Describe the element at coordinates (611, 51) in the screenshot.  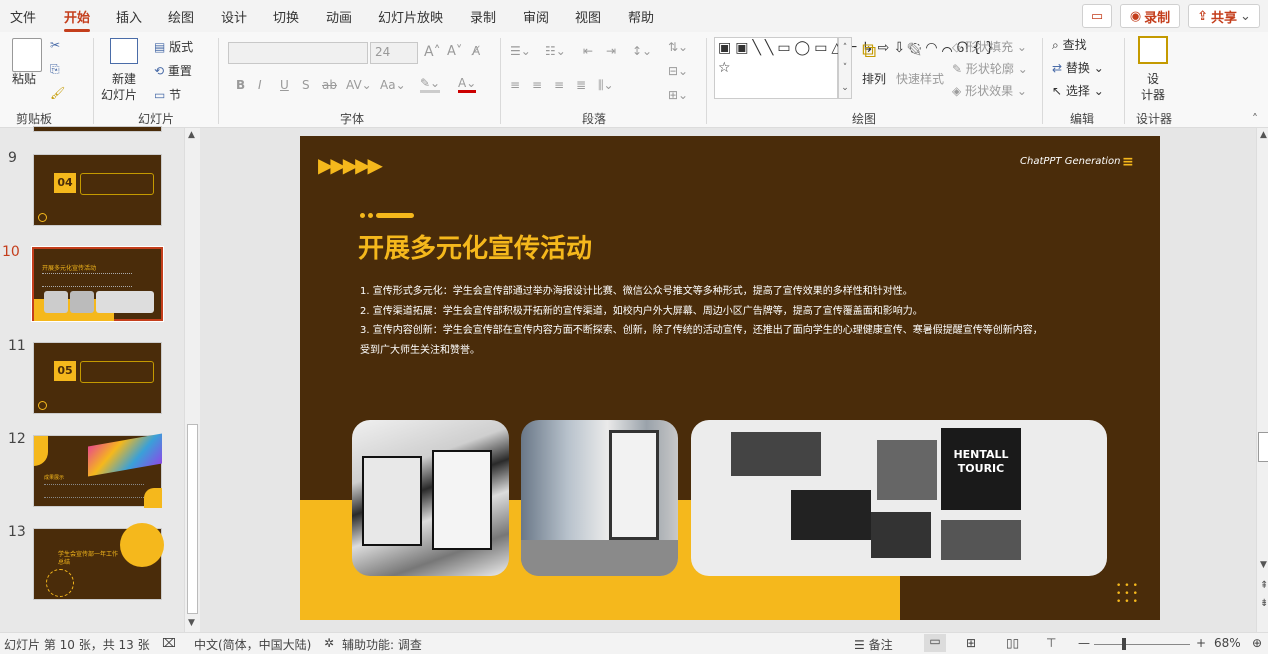
I see `increase-indent-icon: ⇥` at that location.